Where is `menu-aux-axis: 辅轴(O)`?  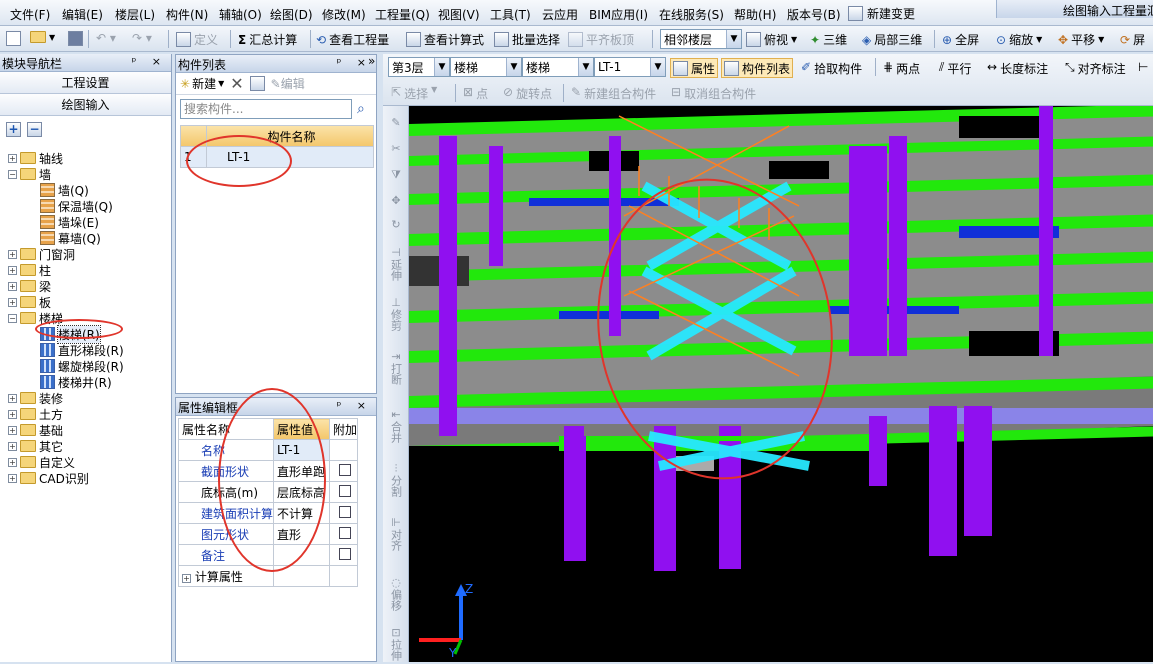 menu-aux-axis: 辅轴(O) is located at coordinates (240, 14).